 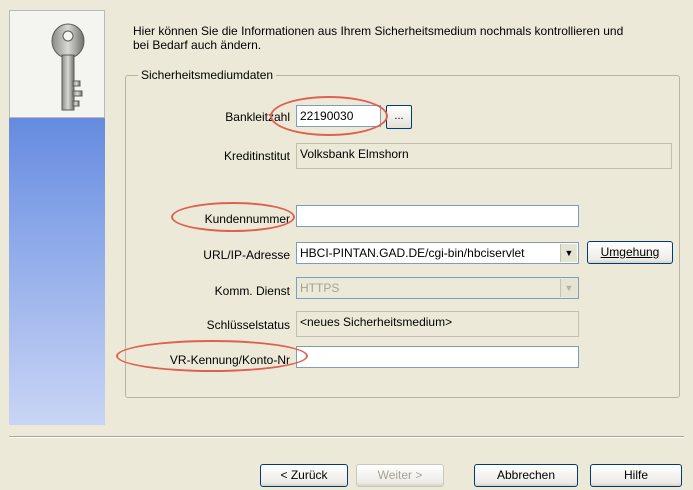 I want to click on url-dropdown: HBCI-PINTAN.GAD.DE/cgi-bin/hbciservlet ▼, so click(x=437, y=253).